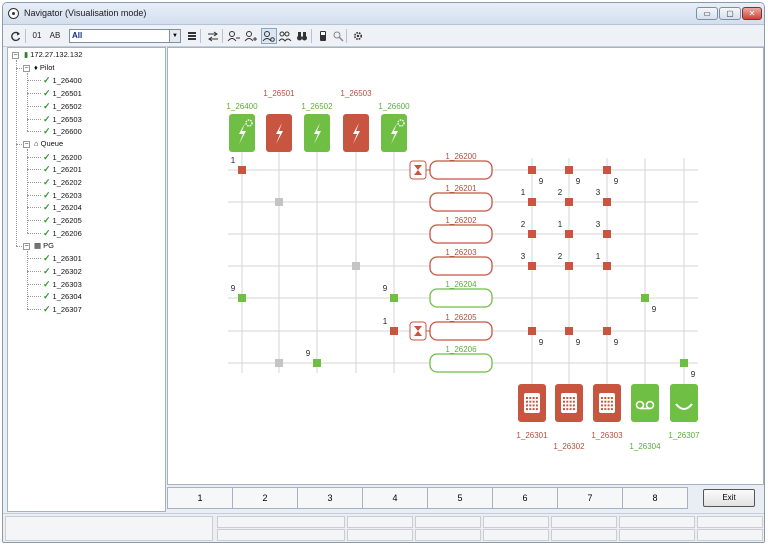  I want to click on minimize-button: ▭, so click(707, 13).